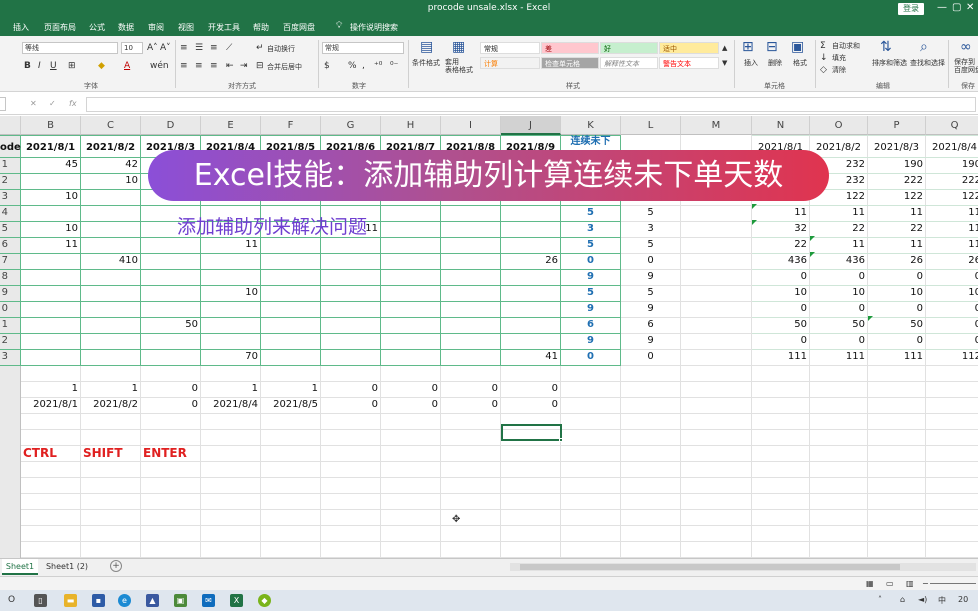  I want to click on orientation-icon: ⟋, so click(229, 48).